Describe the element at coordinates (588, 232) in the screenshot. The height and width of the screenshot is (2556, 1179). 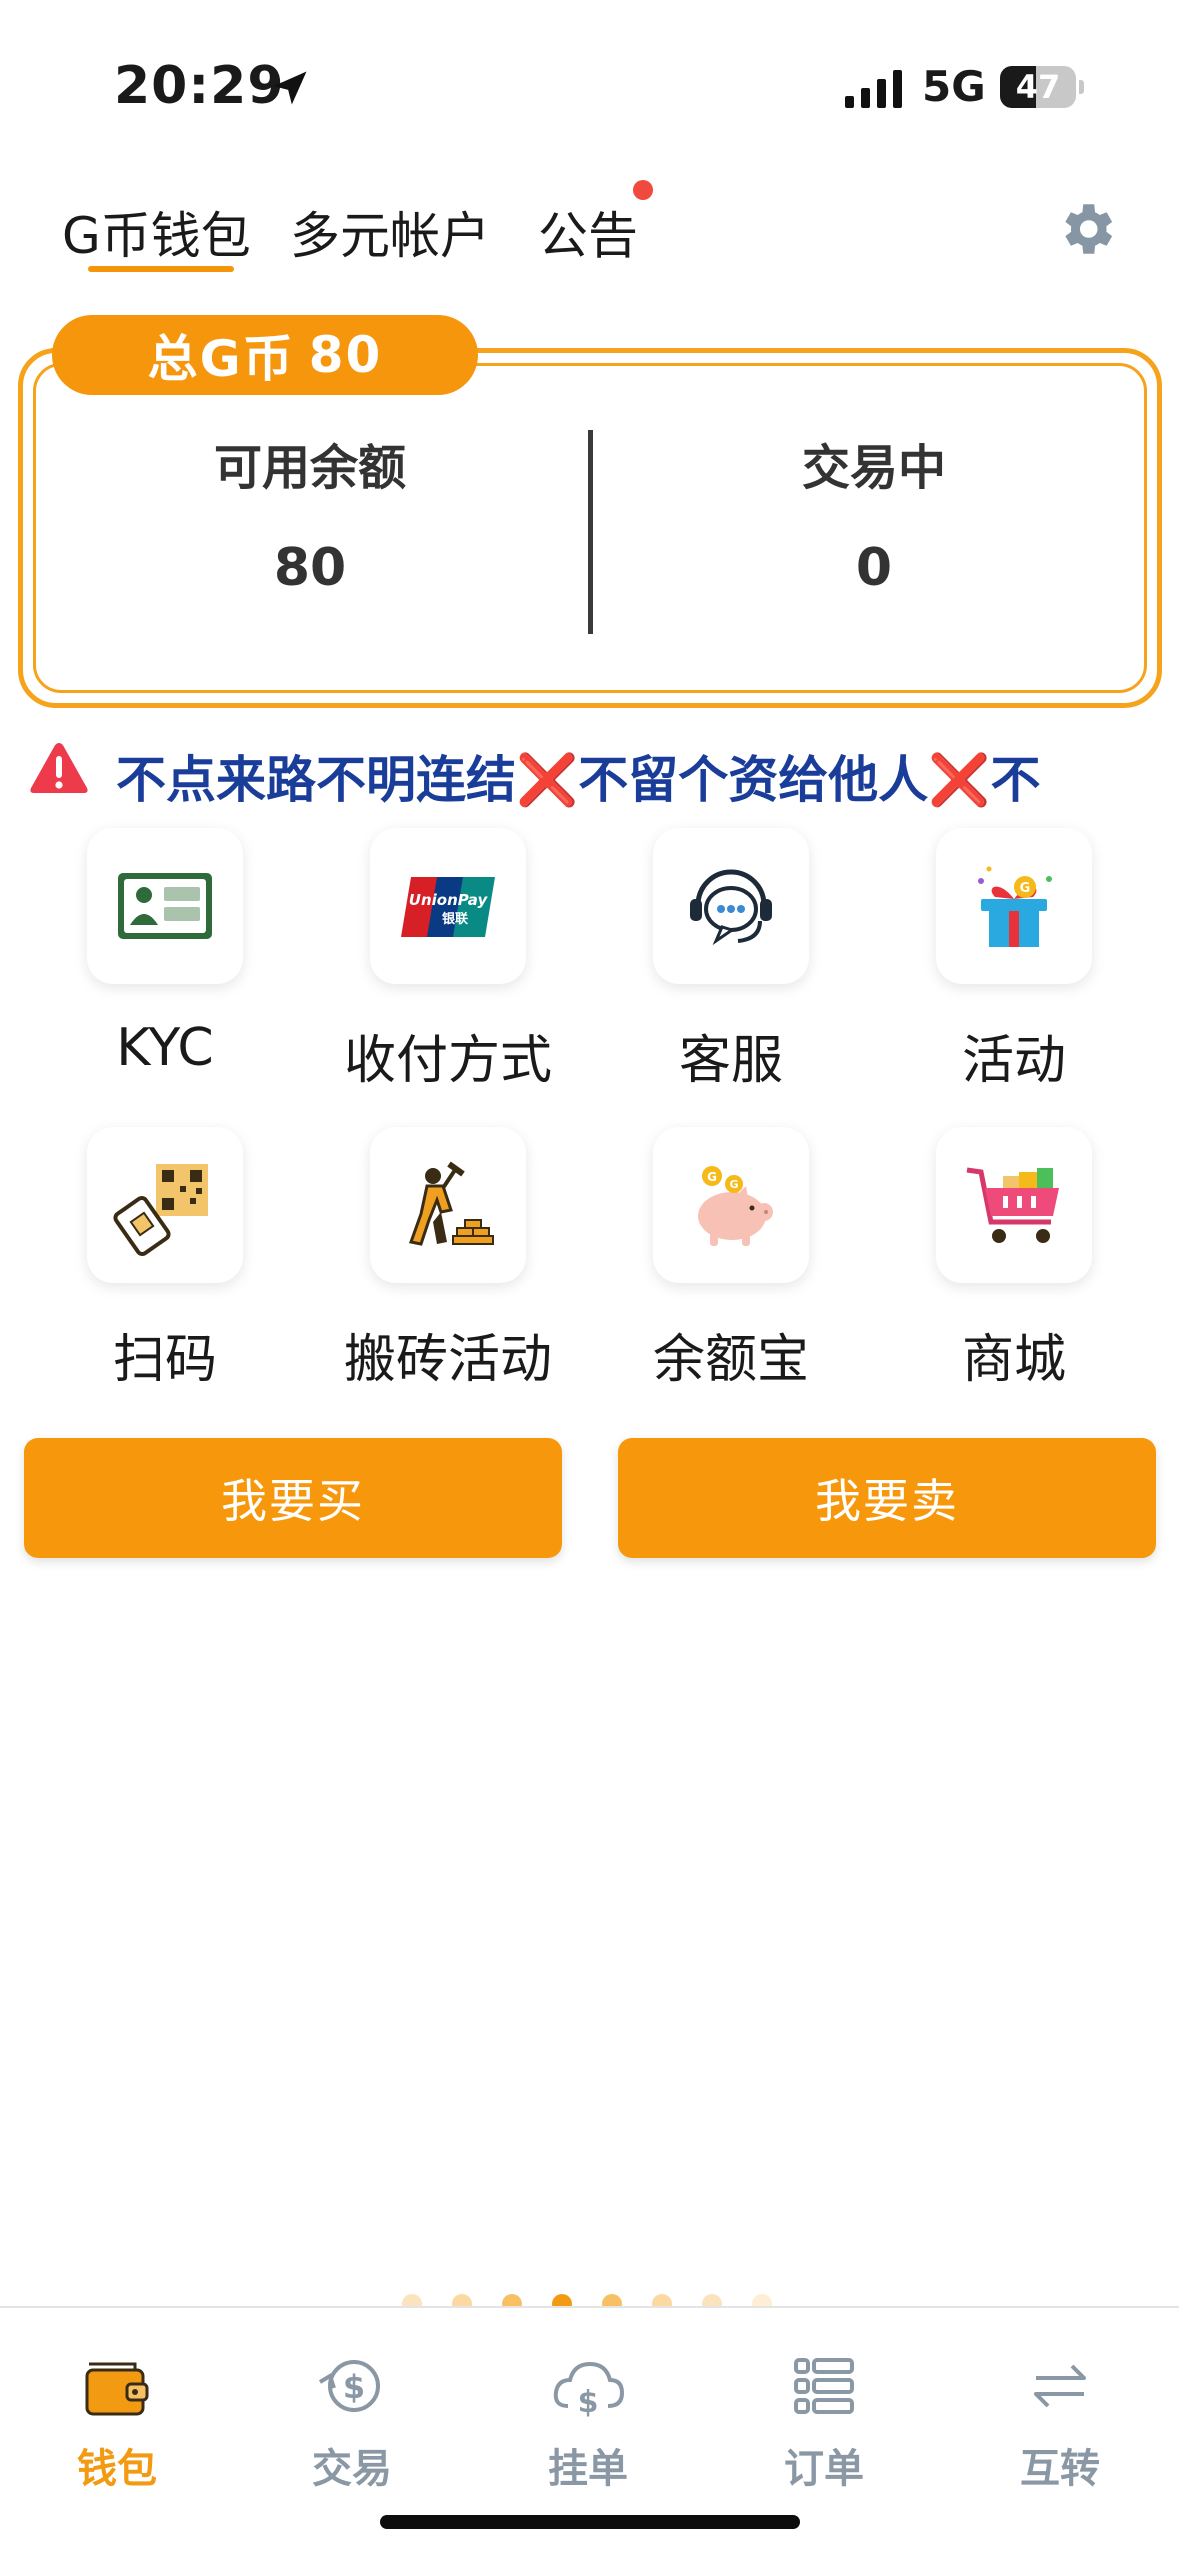
I see `tab-announcement: 公告` at that location.